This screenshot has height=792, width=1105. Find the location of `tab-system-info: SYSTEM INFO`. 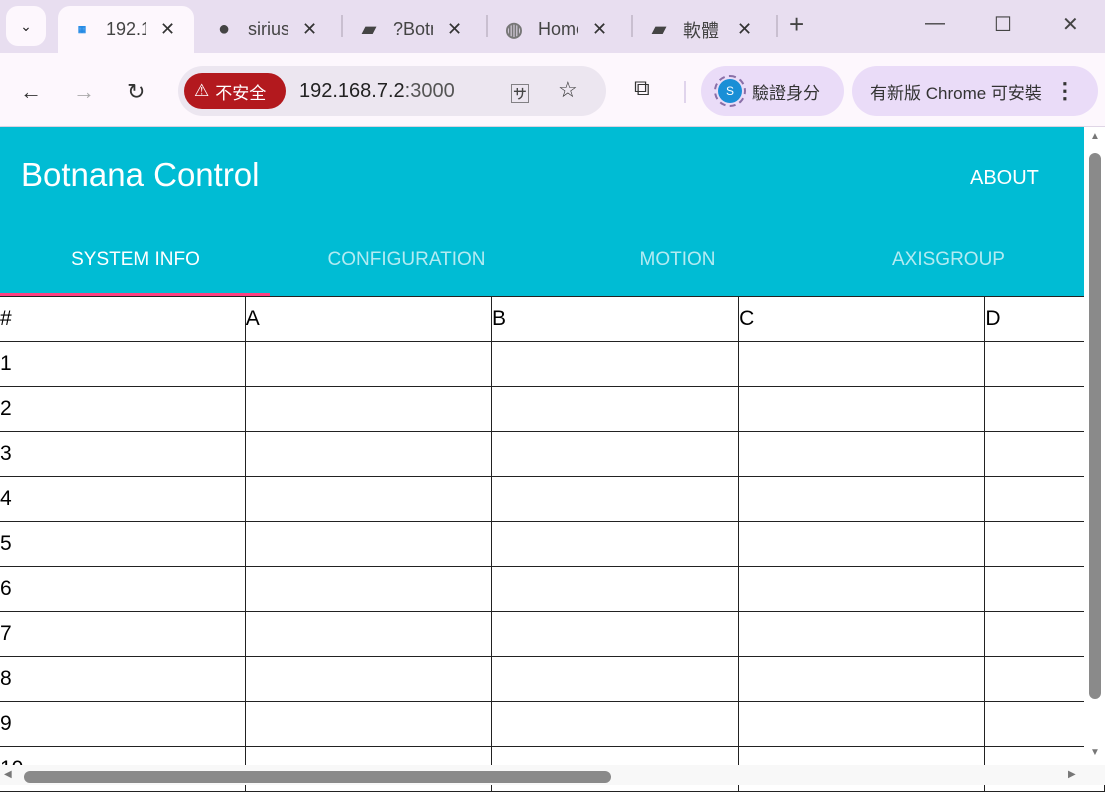

tab-system-info: SYSTEM INFO is located at coordinates (135, 259).